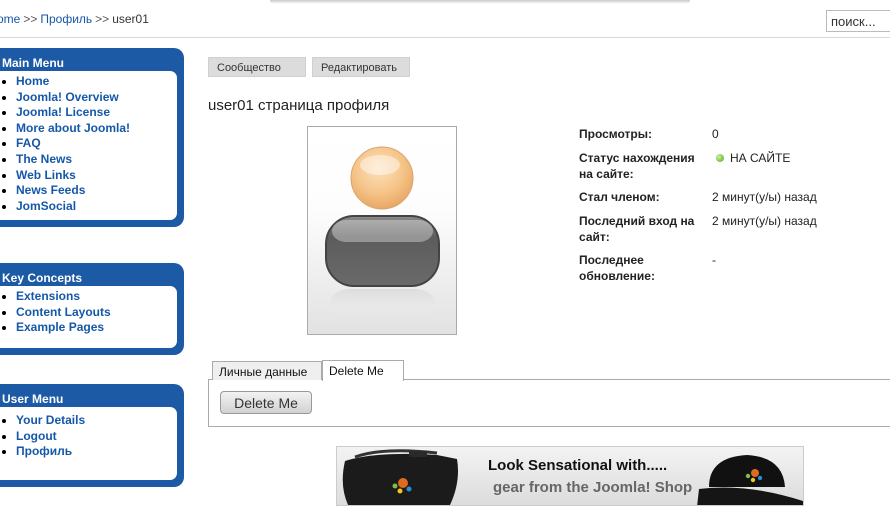 The width and height of the screenshot is (890, 509). I want to click on menu-link: More about Joomla!, so click(73, 128).